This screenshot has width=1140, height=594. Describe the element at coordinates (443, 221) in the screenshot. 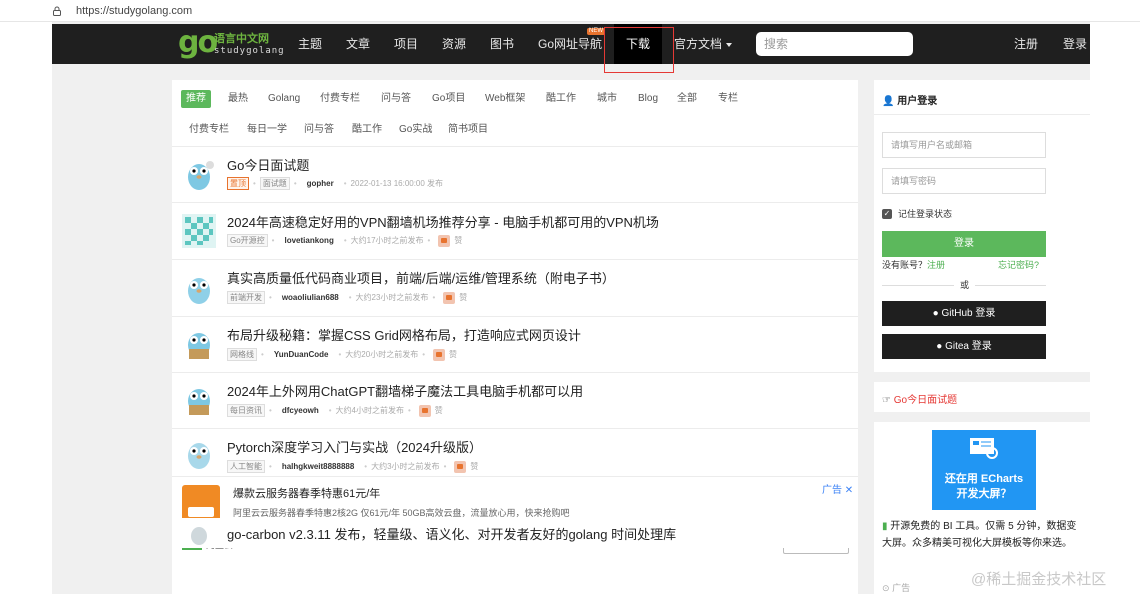

I see `item-title: 2024年高速稳定好用的VPN翻墙机场推荐分享 - 电脑手机都可用的VPN机场` at that location.